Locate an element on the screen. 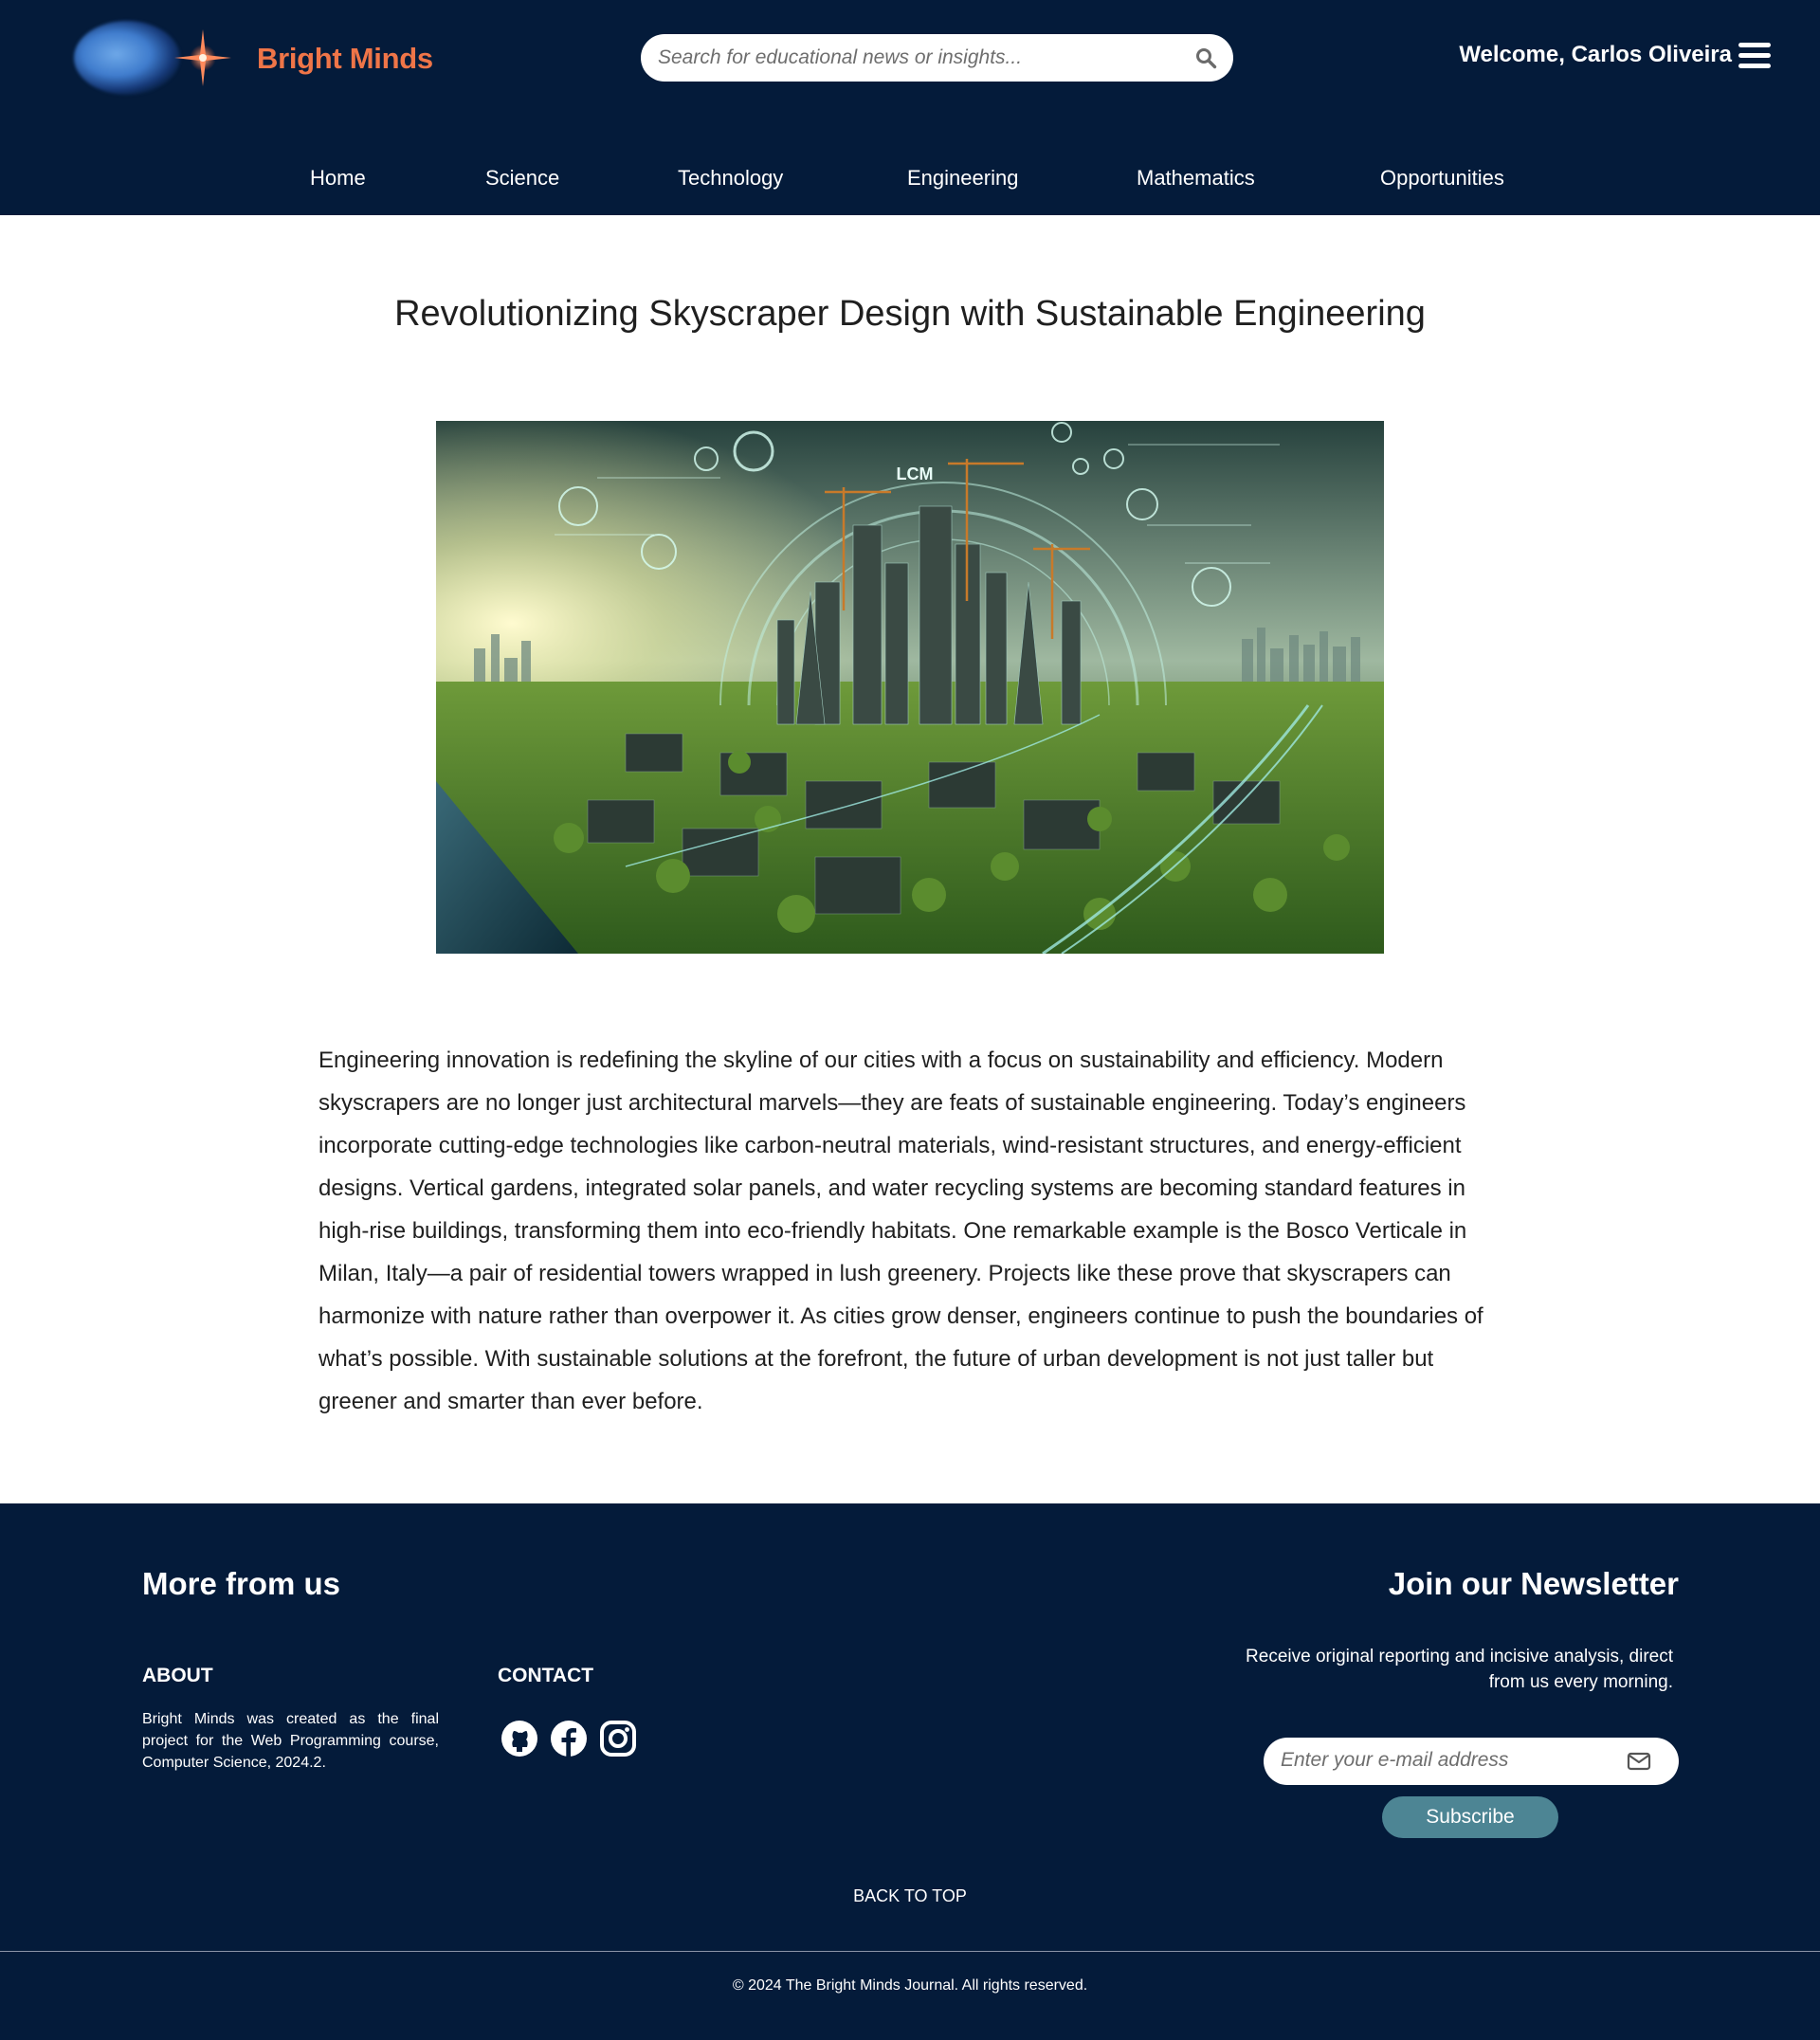  brand-name: Bright Minds is located at coordinates (345, 58).